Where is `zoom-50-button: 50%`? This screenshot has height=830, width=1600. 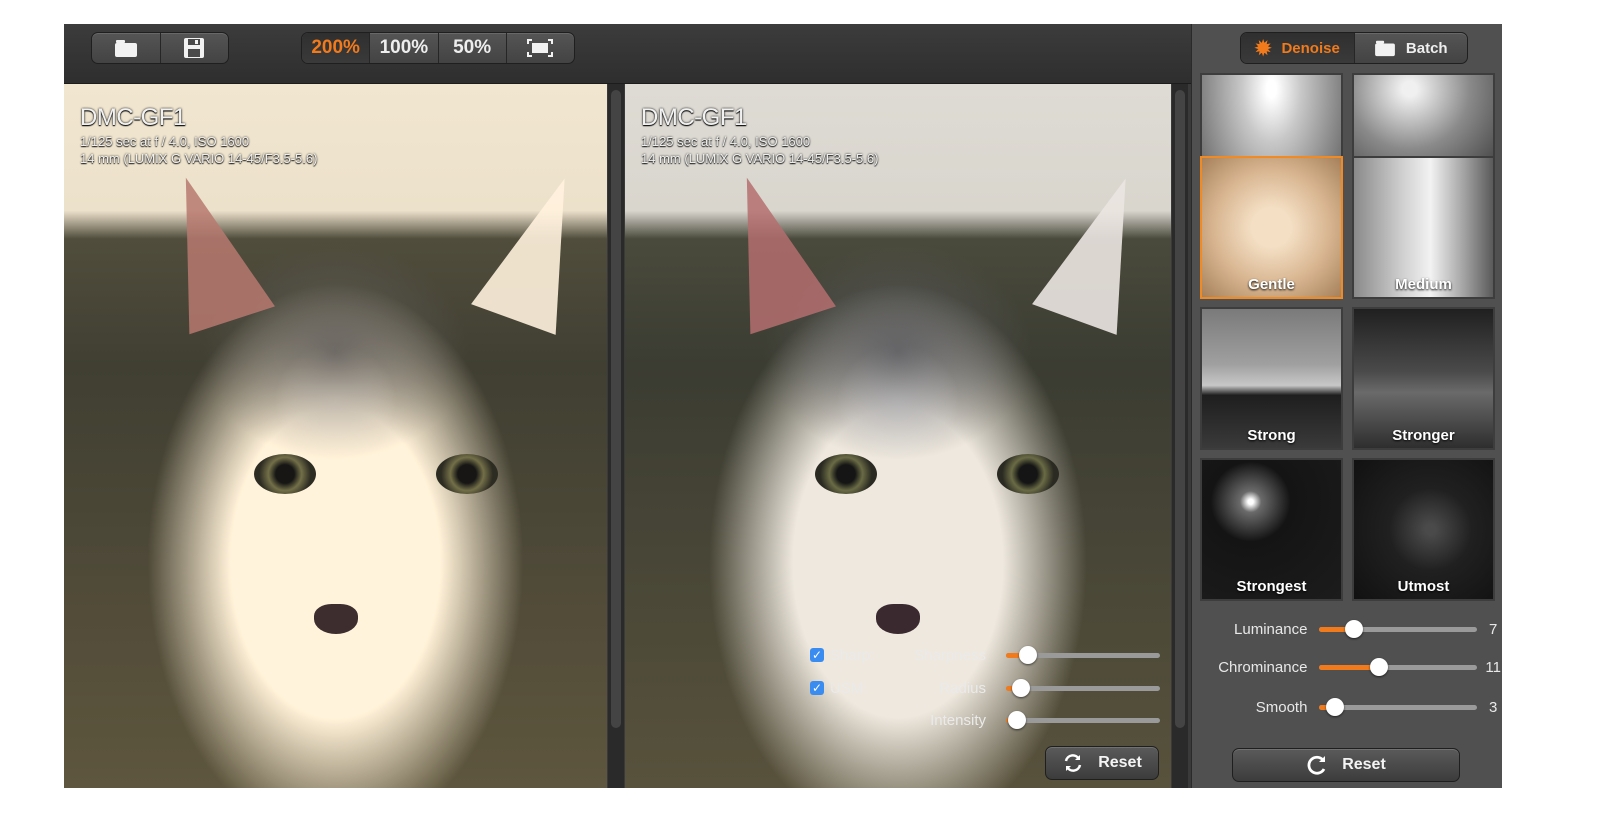
zoom-50-button: 50% is located at coordinates (473, 48).